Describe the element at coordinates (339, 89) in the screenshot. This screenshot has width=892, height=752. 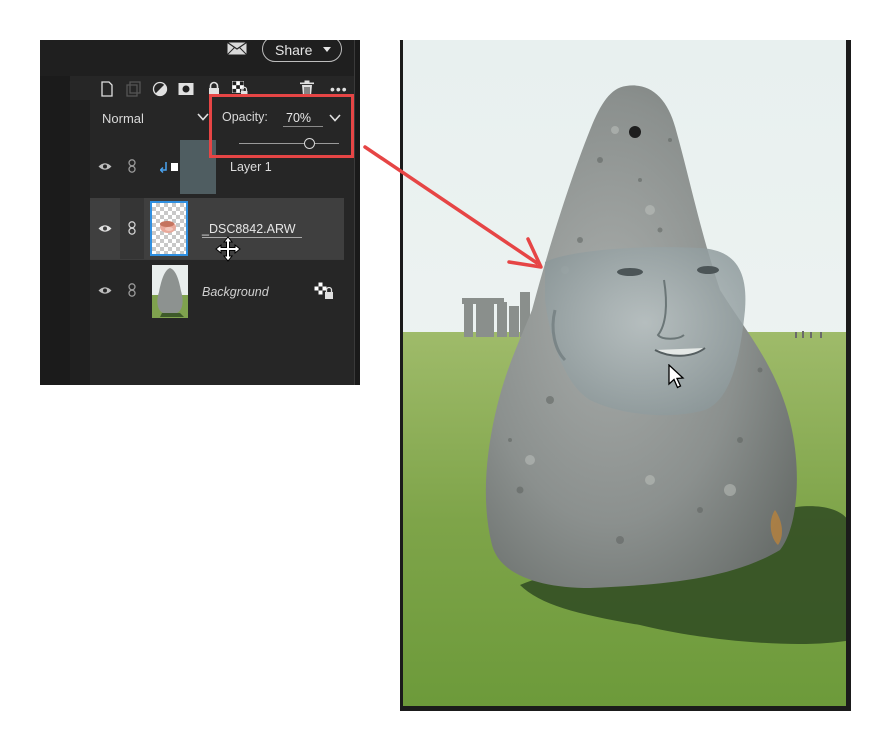
I see `more-options-icon: •••` at that location.